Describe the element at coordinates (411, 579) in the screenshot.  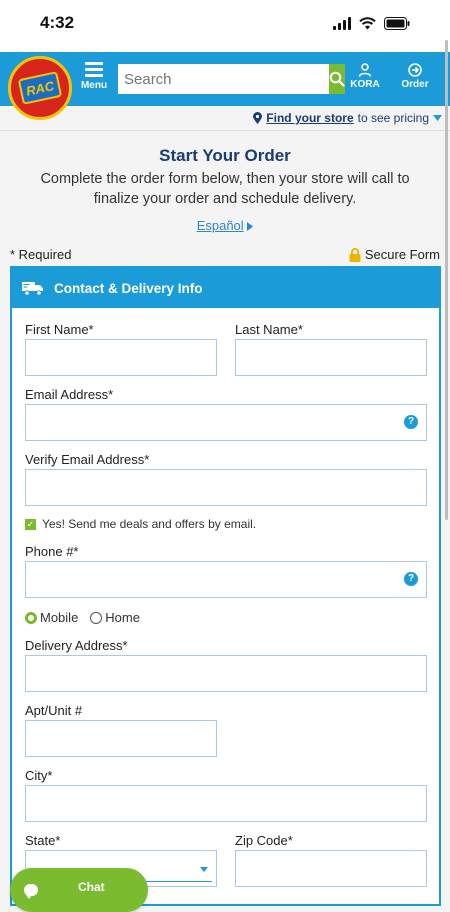
I see `phone-help-icon: ?` at that location.